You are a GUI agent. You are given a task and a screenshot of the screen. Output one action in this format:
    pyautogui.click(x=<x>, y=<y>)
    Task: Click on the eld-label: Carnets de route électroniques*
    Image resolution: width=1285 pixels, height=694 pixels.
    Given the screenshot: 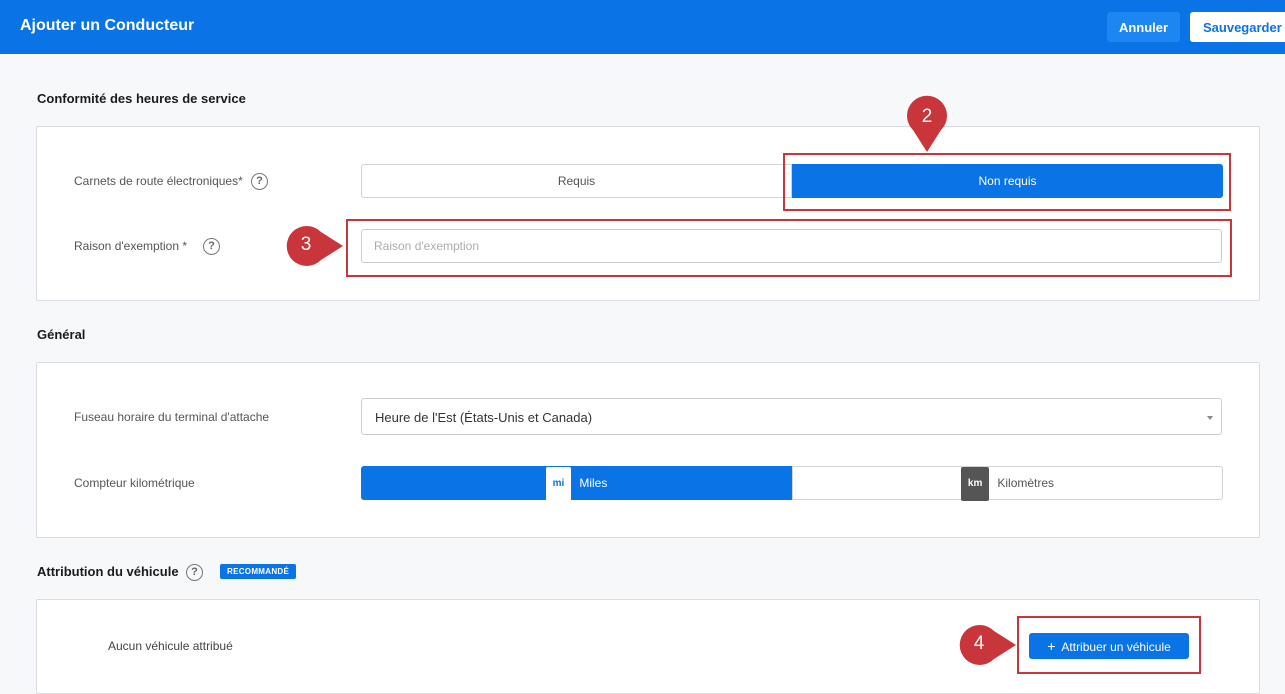 What is the action you would take?
    pyautogui.click(x=158, y=181)
    